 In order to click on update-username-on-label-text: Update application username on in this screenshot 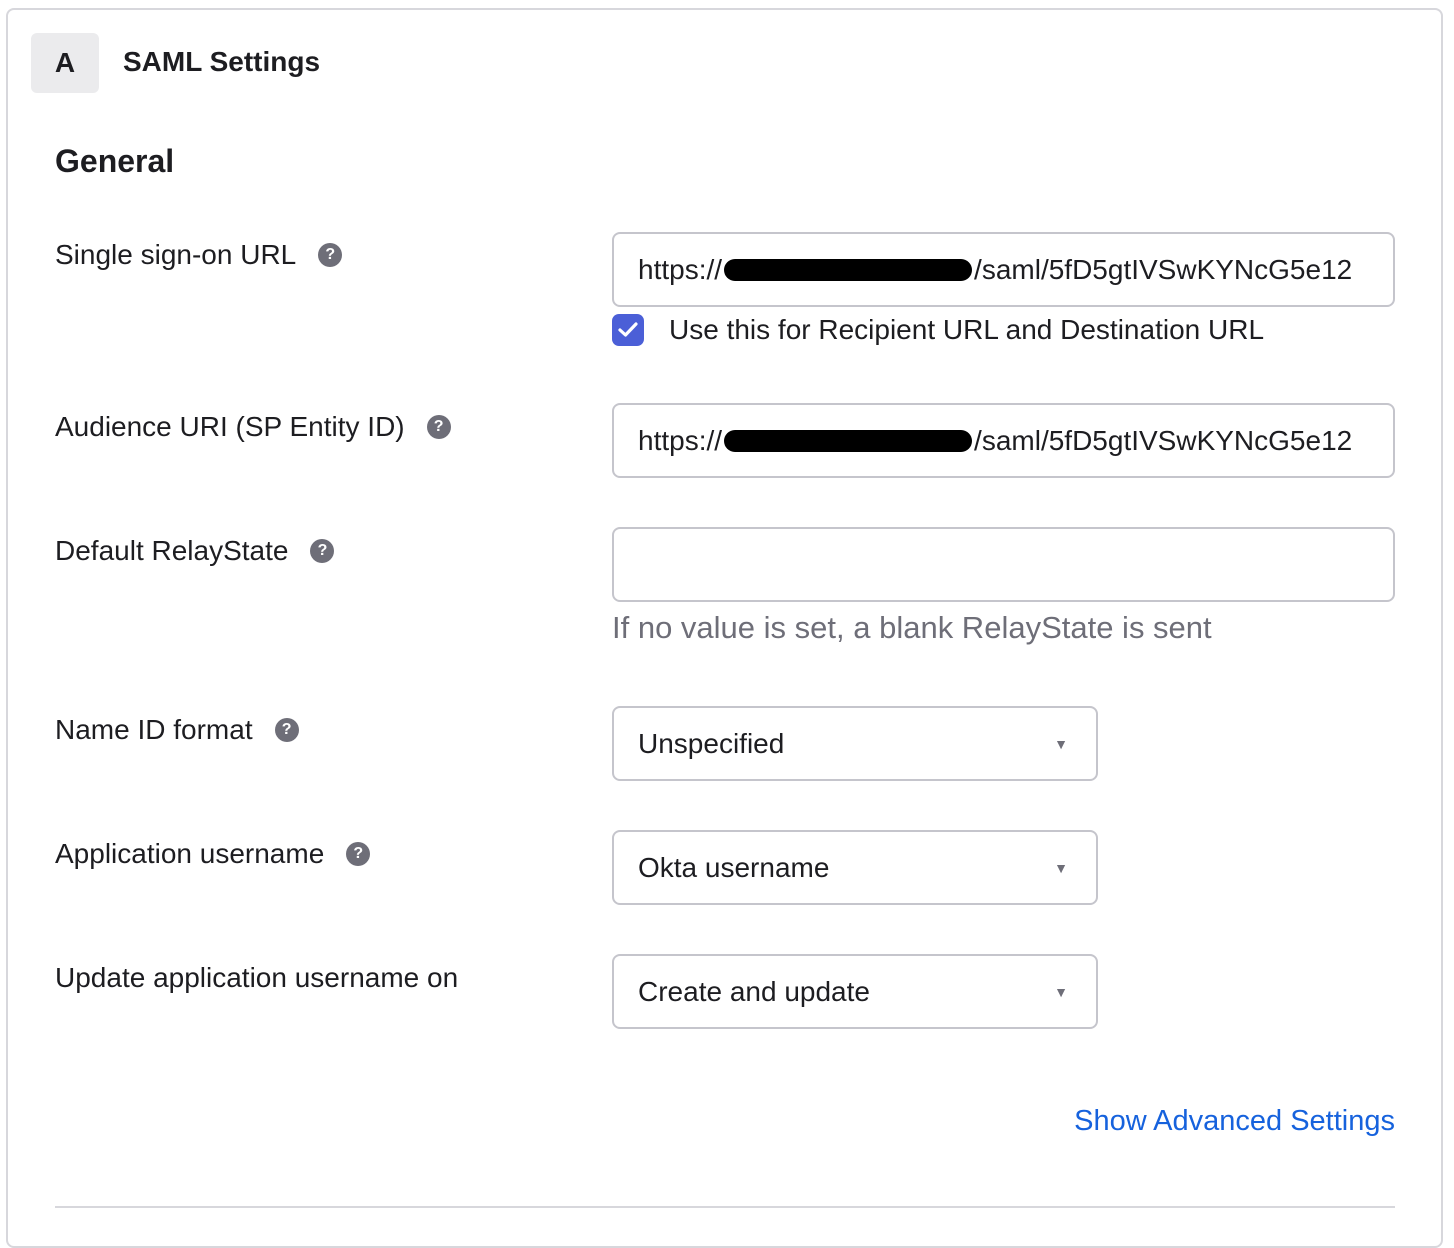, I will do `click(257, 977)`.